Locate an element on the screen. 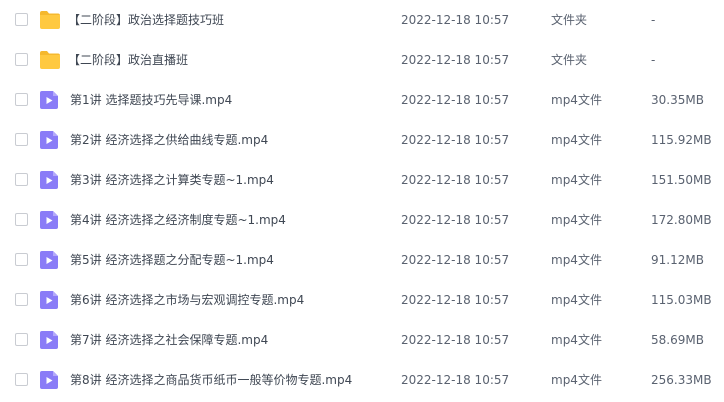  file-name: 第8讲 经济选择之商品货币纸币一般等价物专题.mp4 is located at coordinates (211, 380).